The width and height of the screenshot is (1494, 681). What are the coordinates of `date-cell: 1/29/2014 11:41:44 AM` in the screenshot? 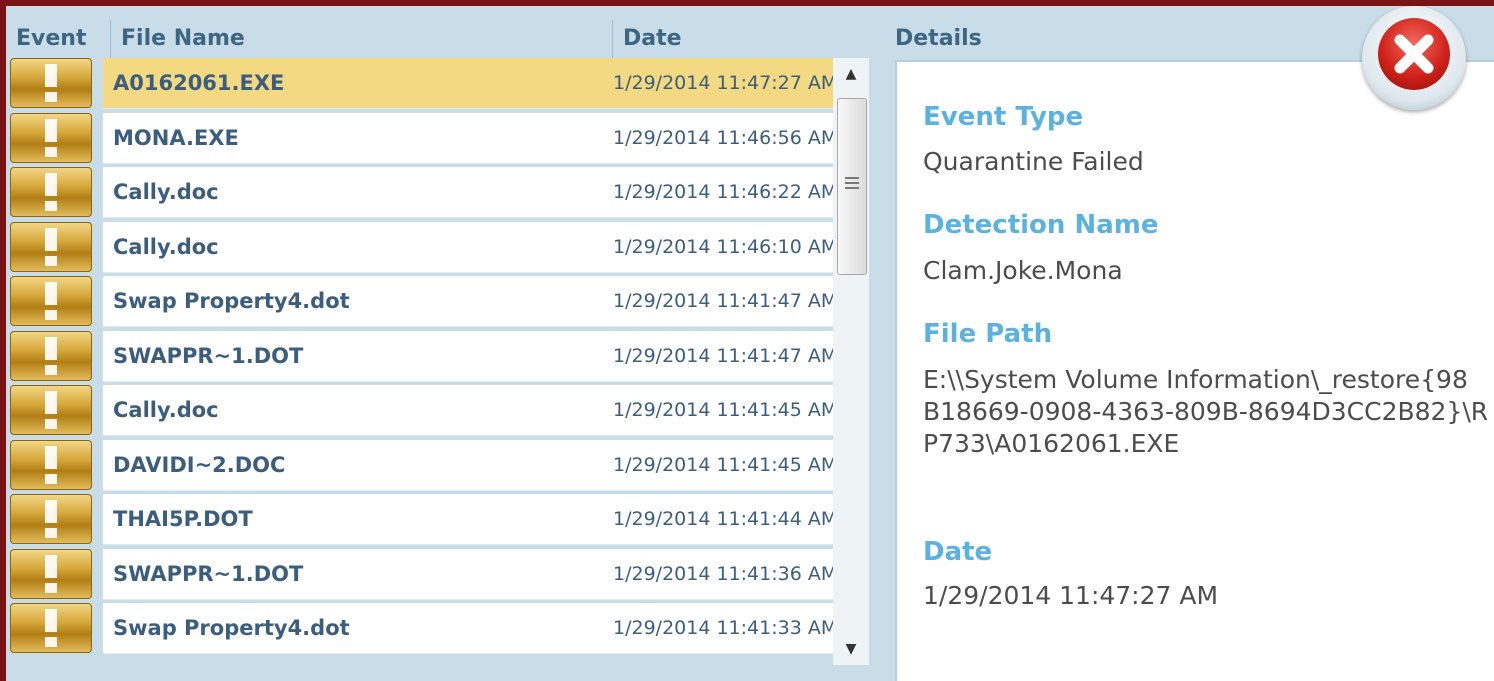 It's located at (723, 519).